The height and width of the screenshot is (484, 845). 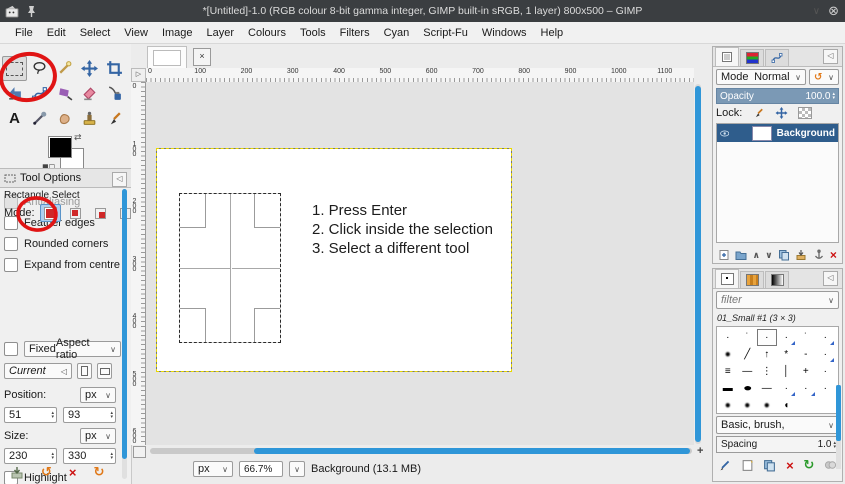 I want to click on tab-paths, so click(x=777, y=57).